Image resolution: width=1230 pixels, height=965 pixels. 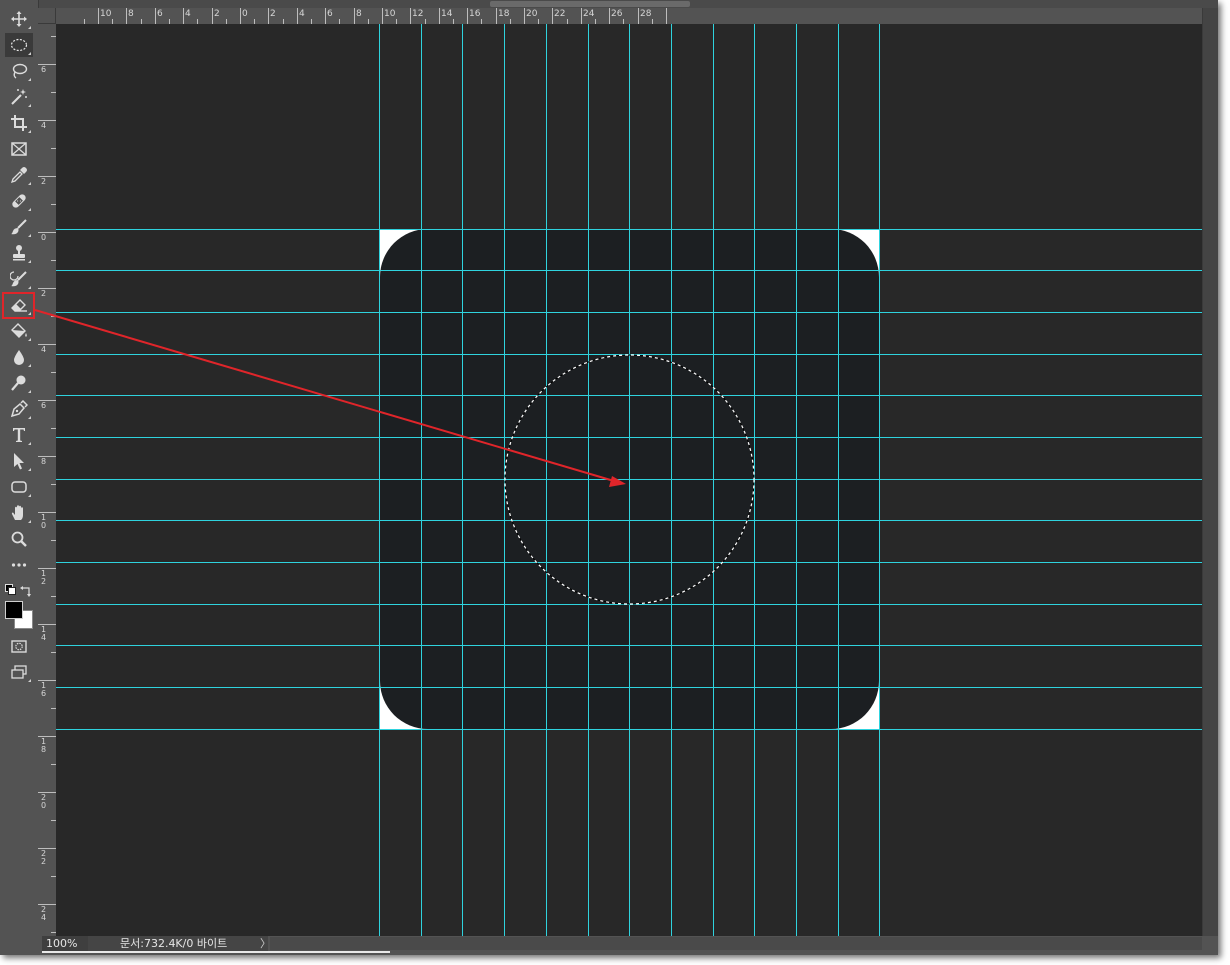 I want to click on lasso-icon, so click(x=20, y=71).